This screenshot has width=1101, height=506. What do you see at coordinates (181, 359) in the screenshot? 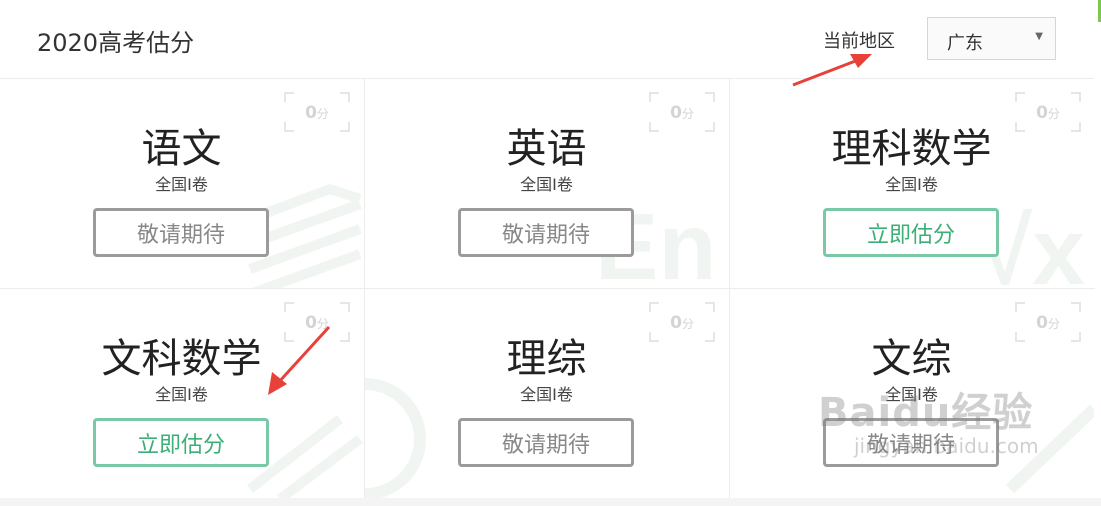
I see `subject-name: 文科数学` at bounding box center [181, 359].